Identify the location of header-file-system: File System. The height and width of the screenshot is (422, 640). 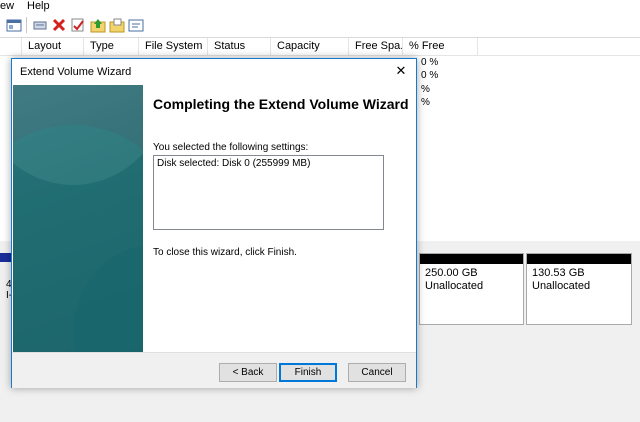
(173, 46).